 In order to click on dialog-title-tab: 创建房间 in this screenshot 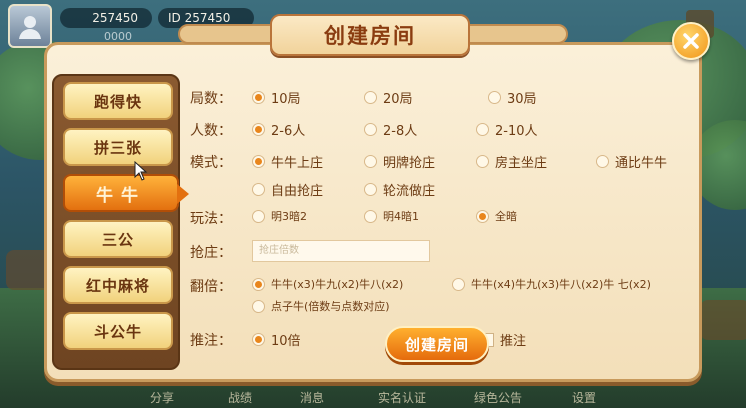, I will do `click(370, 35)`.